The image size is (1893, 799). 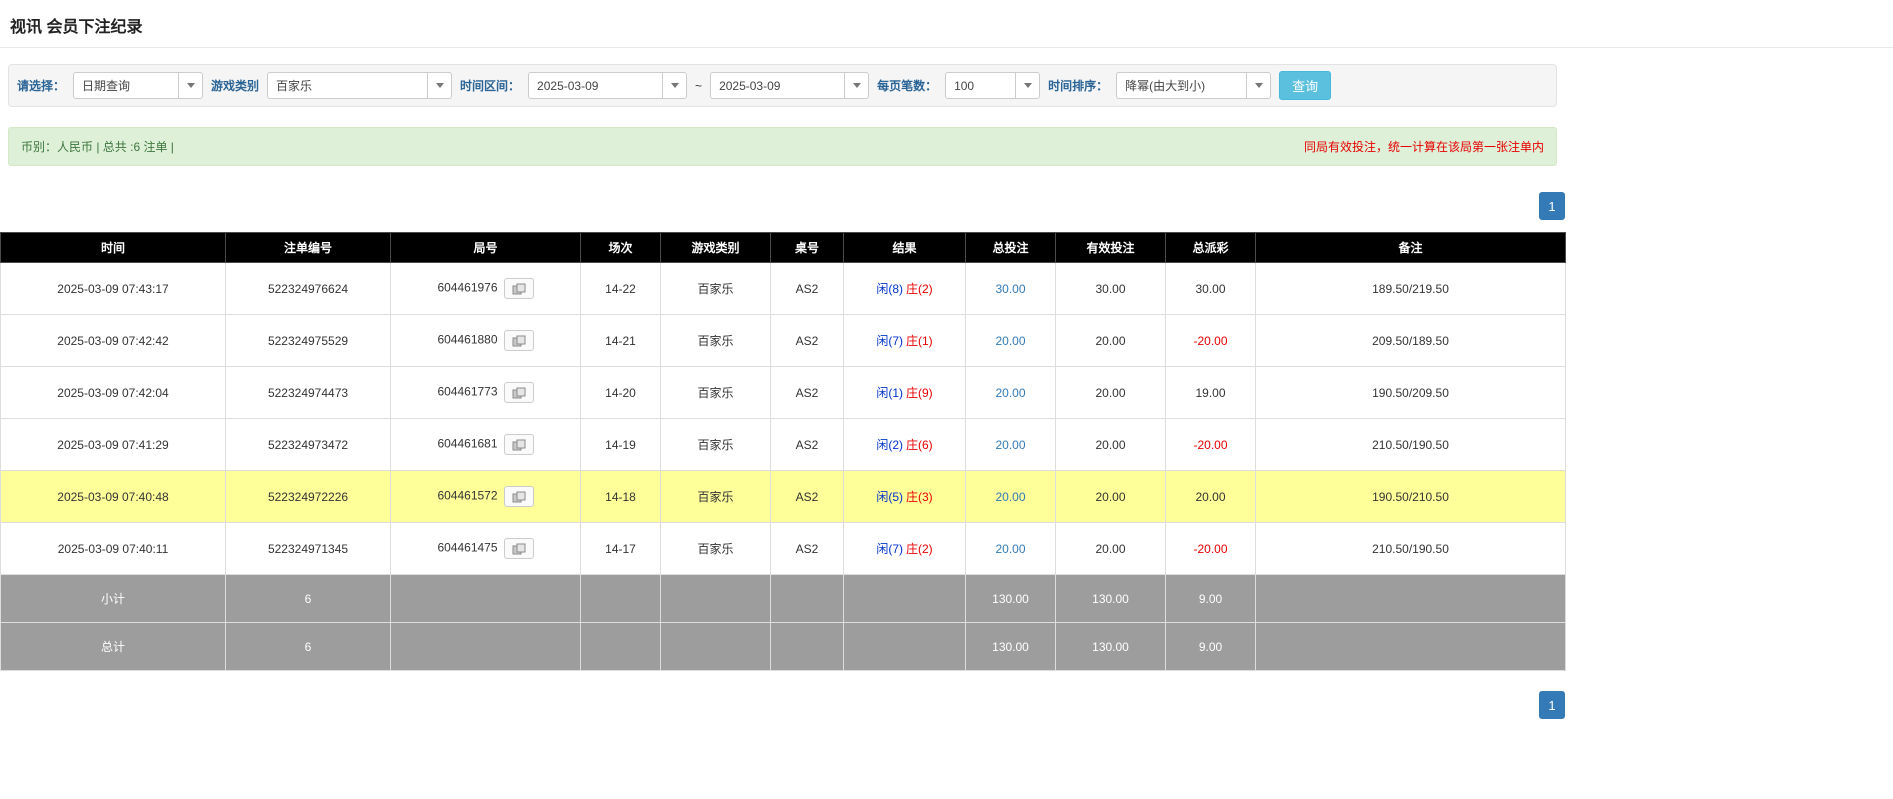 What do you see at coordinates (904, 548) in the screenshot?
I see `cell-result: 闲(7) 庄(2)` at bounding box center [904, 548].